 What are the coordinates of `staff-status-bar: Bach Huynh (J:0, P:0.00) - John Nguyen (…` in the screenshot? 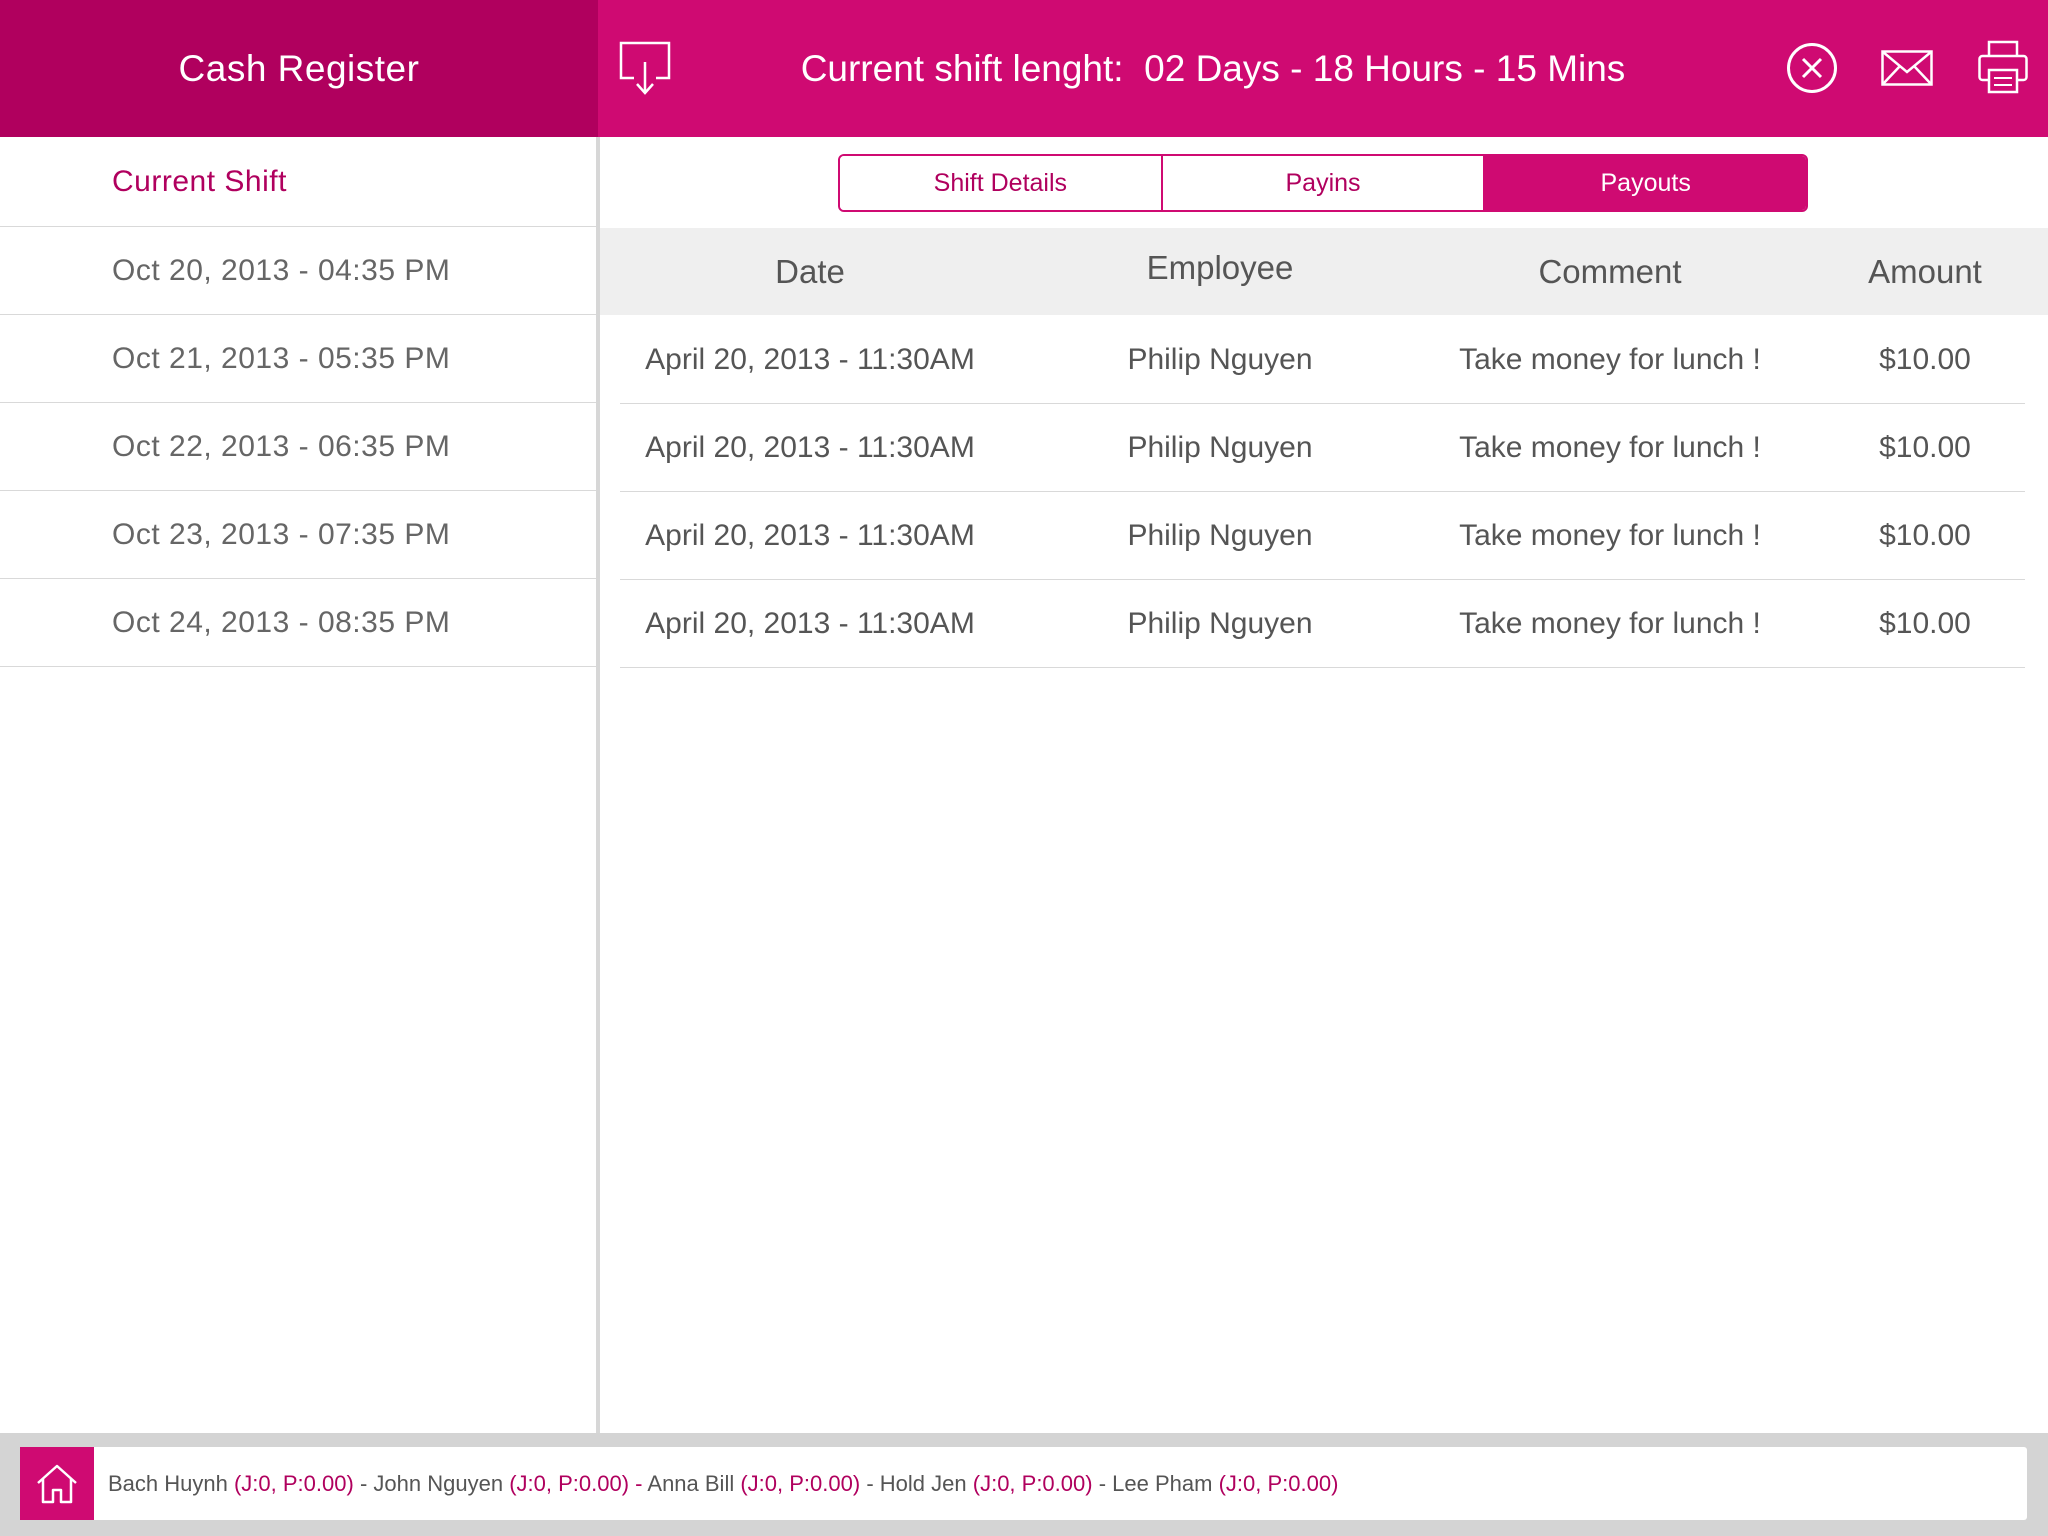 It's located at (1023, 1483).